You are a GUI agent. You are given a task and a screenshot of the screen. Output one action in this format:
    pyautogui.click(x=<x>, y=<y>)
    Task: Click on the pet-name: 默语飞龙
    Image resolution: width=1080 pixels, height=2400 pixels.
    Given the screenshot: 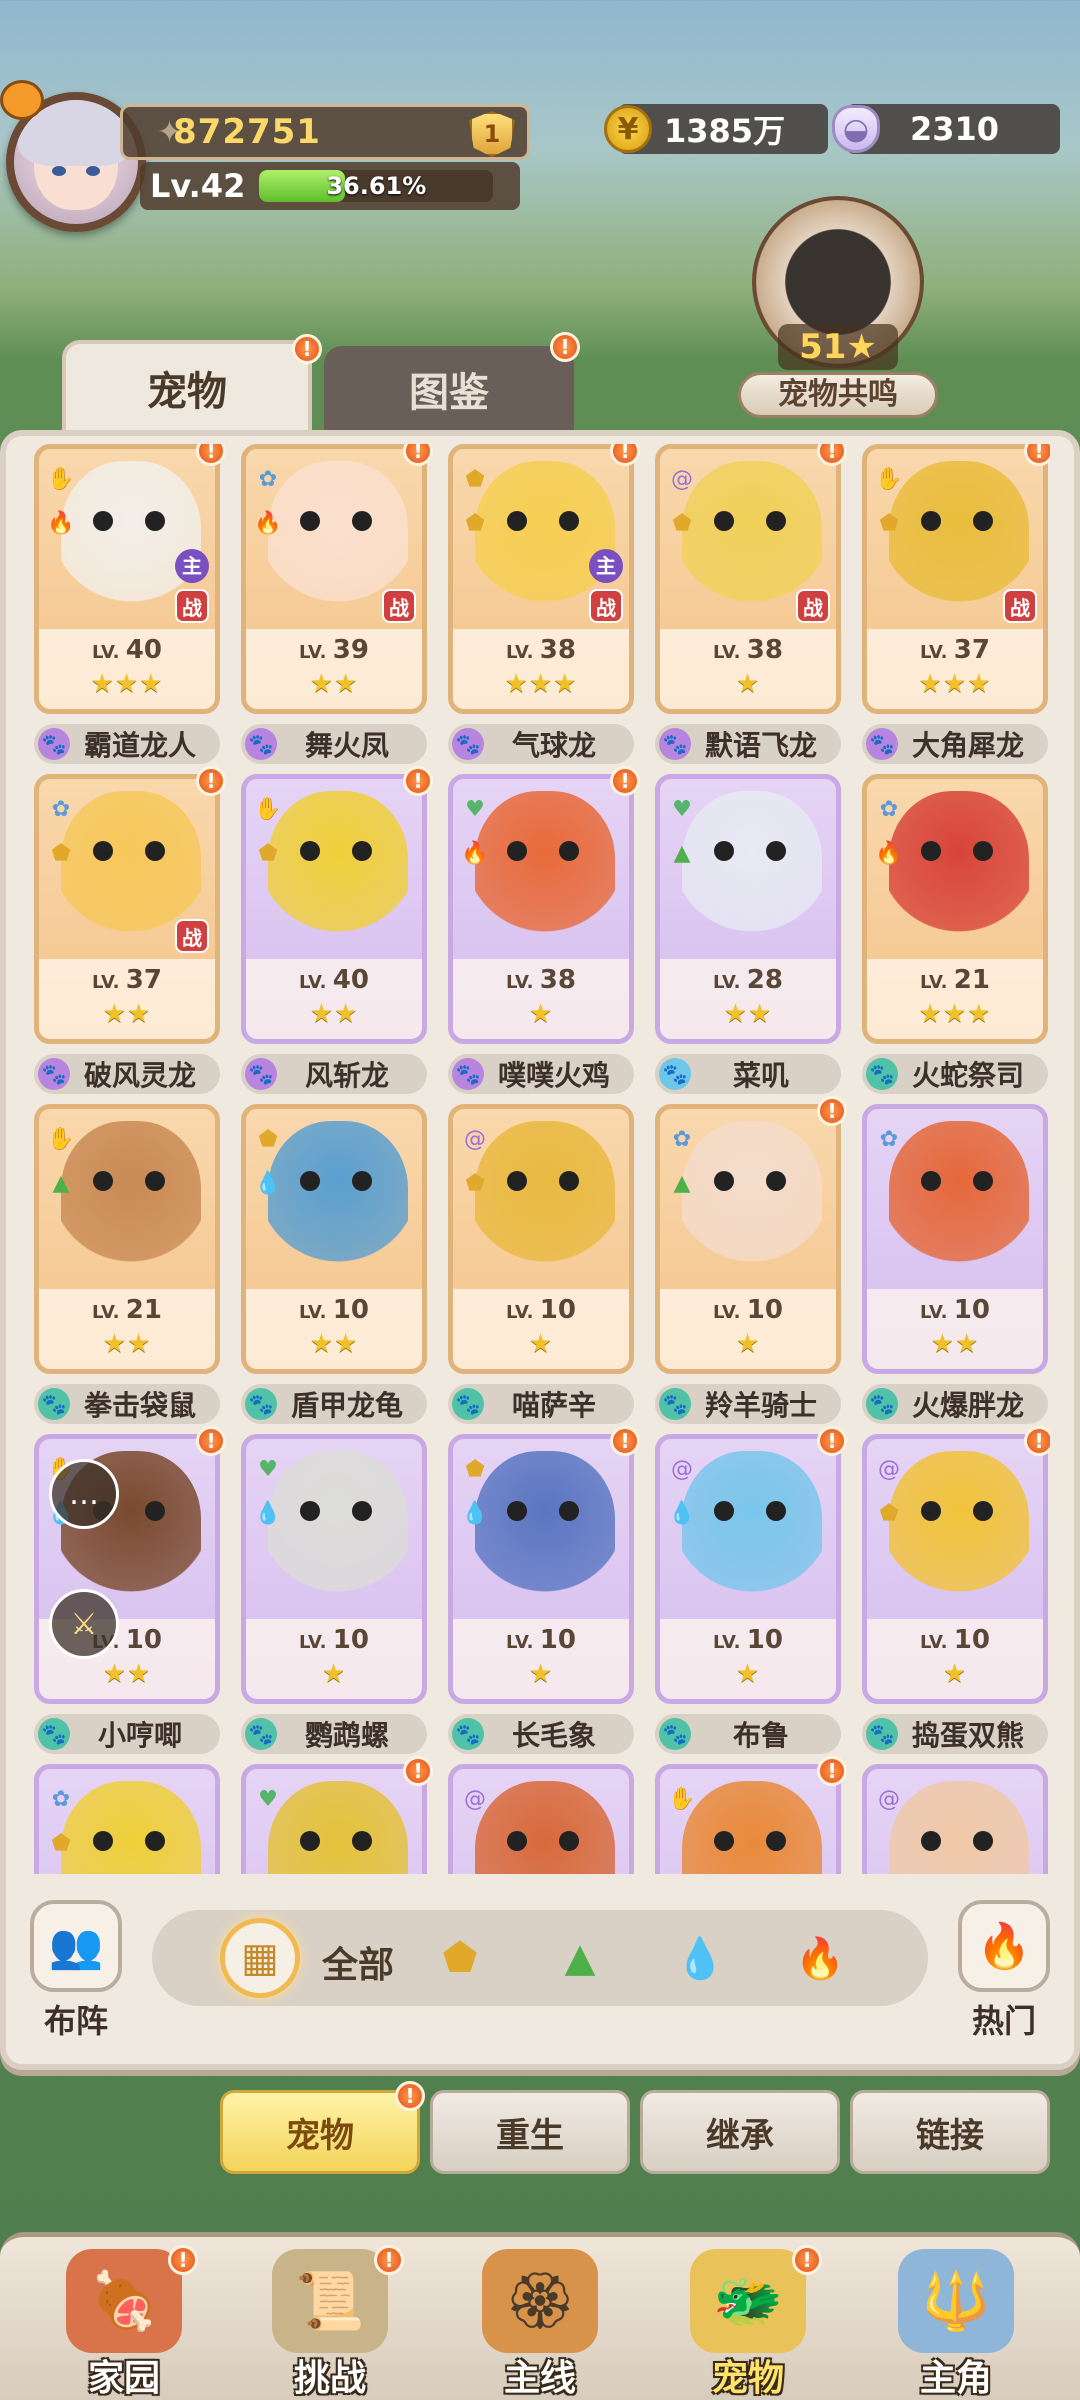 What is the action you would take?
    pyautogui.click(x=760, y=745)
    